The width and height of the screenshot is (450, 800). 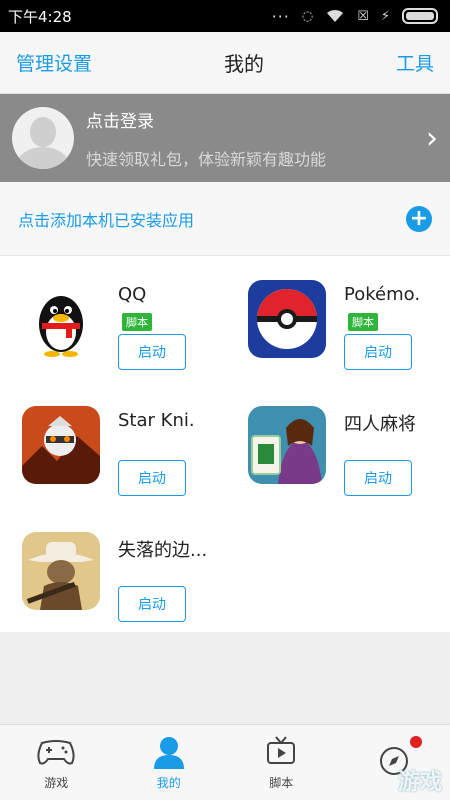 What do you see at coordinates (385, 16) in the screenshot?
I see `charging-icon: ⚡` at bounding box center [385, 16].